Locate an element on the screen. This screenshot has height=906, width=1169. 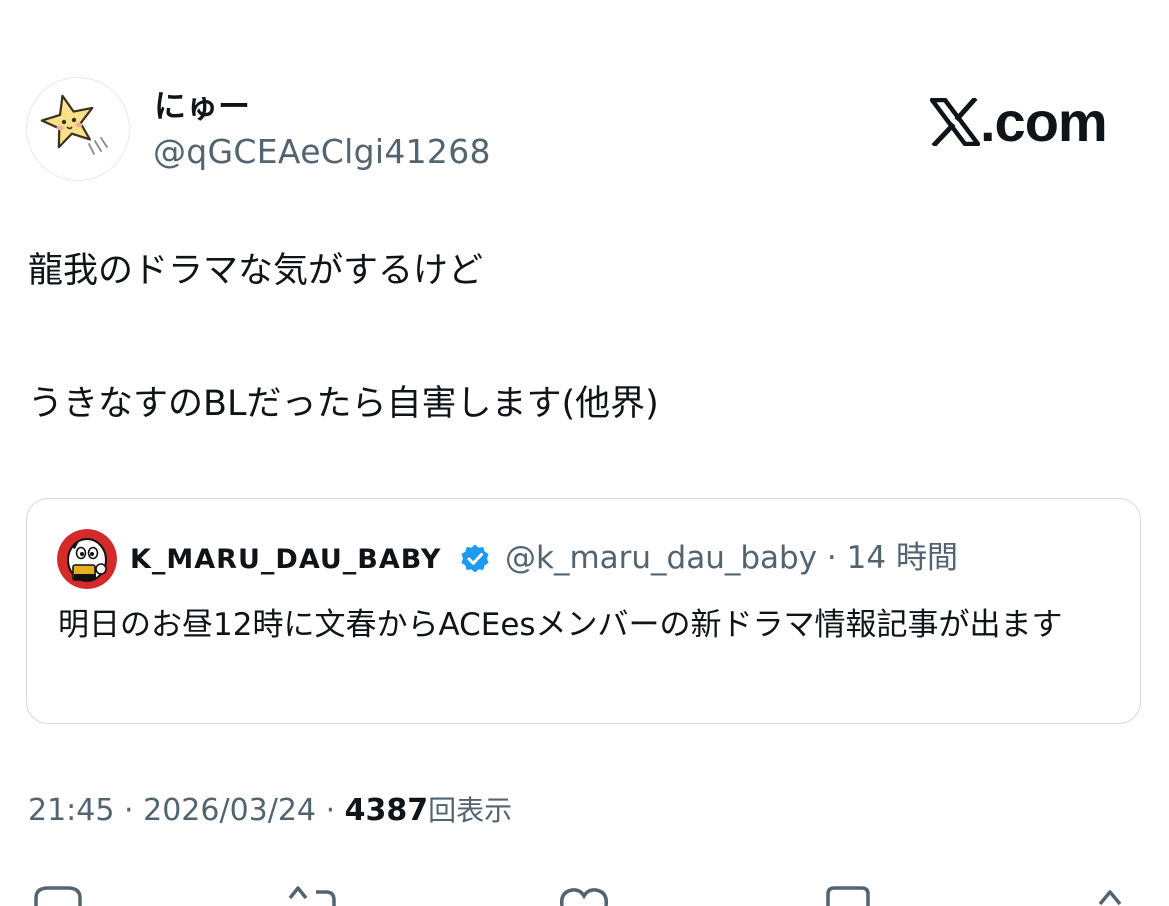
author-handle: @qGCEAeClgi41268 is located at coordinates (322, 152).